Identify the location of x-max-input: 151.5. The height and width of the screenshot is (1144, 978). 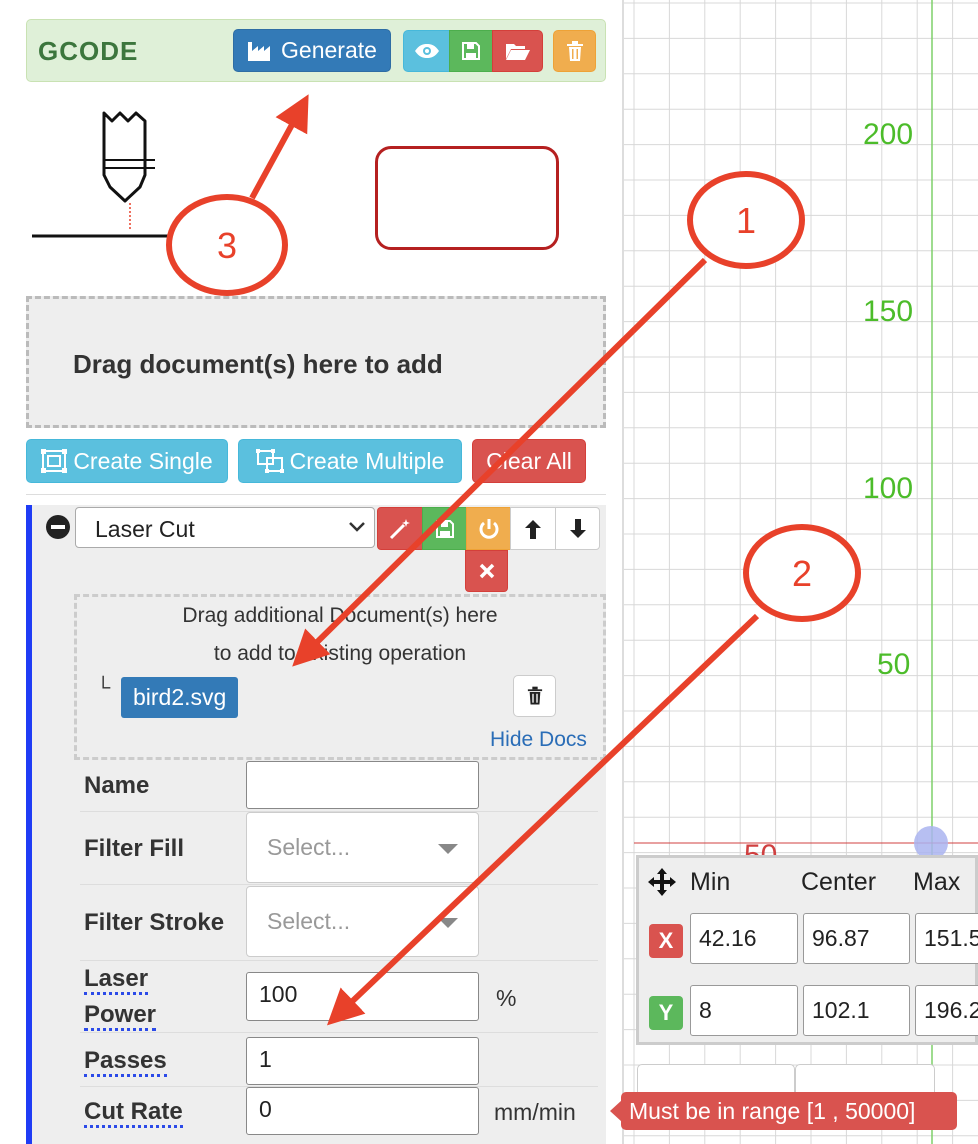
(946, 938).